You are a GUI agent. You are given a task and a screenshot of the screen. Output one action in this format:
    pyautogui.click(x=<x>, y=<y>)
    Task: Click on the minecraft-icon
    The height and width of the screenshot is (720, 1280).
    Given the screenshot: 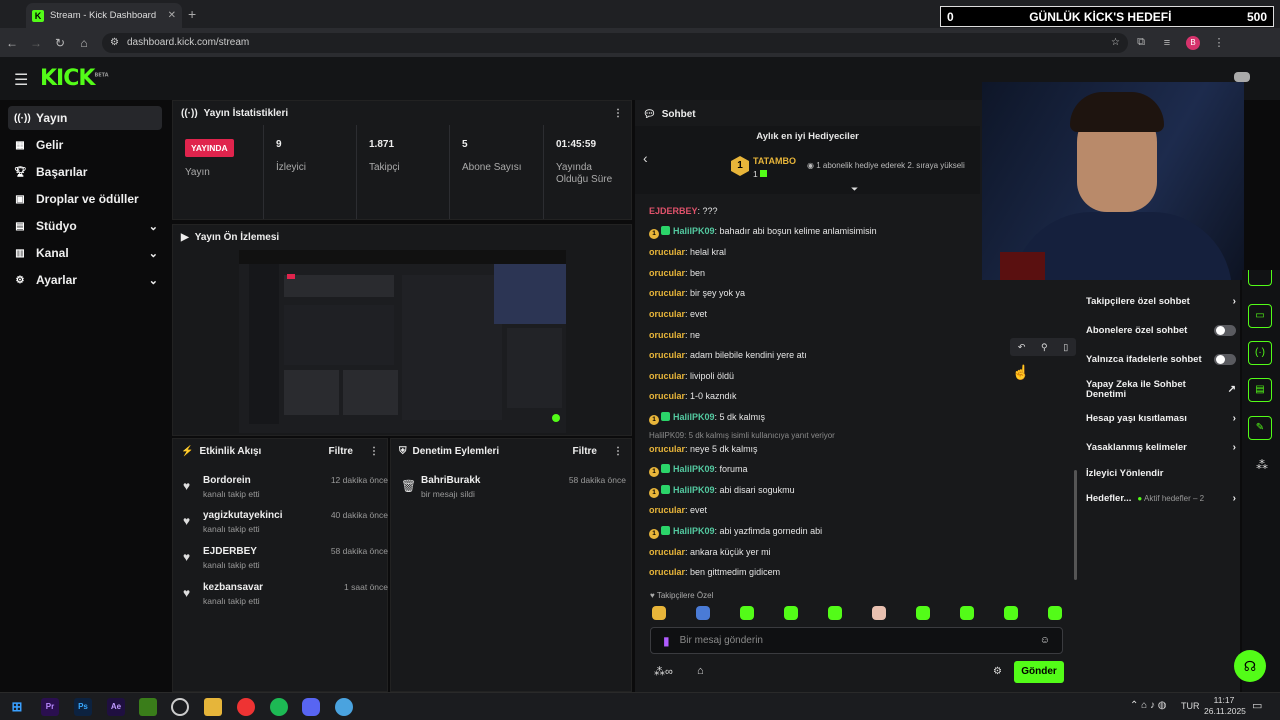 What is the action you would take?
    pyautogui.click(x=148, y=707)
    